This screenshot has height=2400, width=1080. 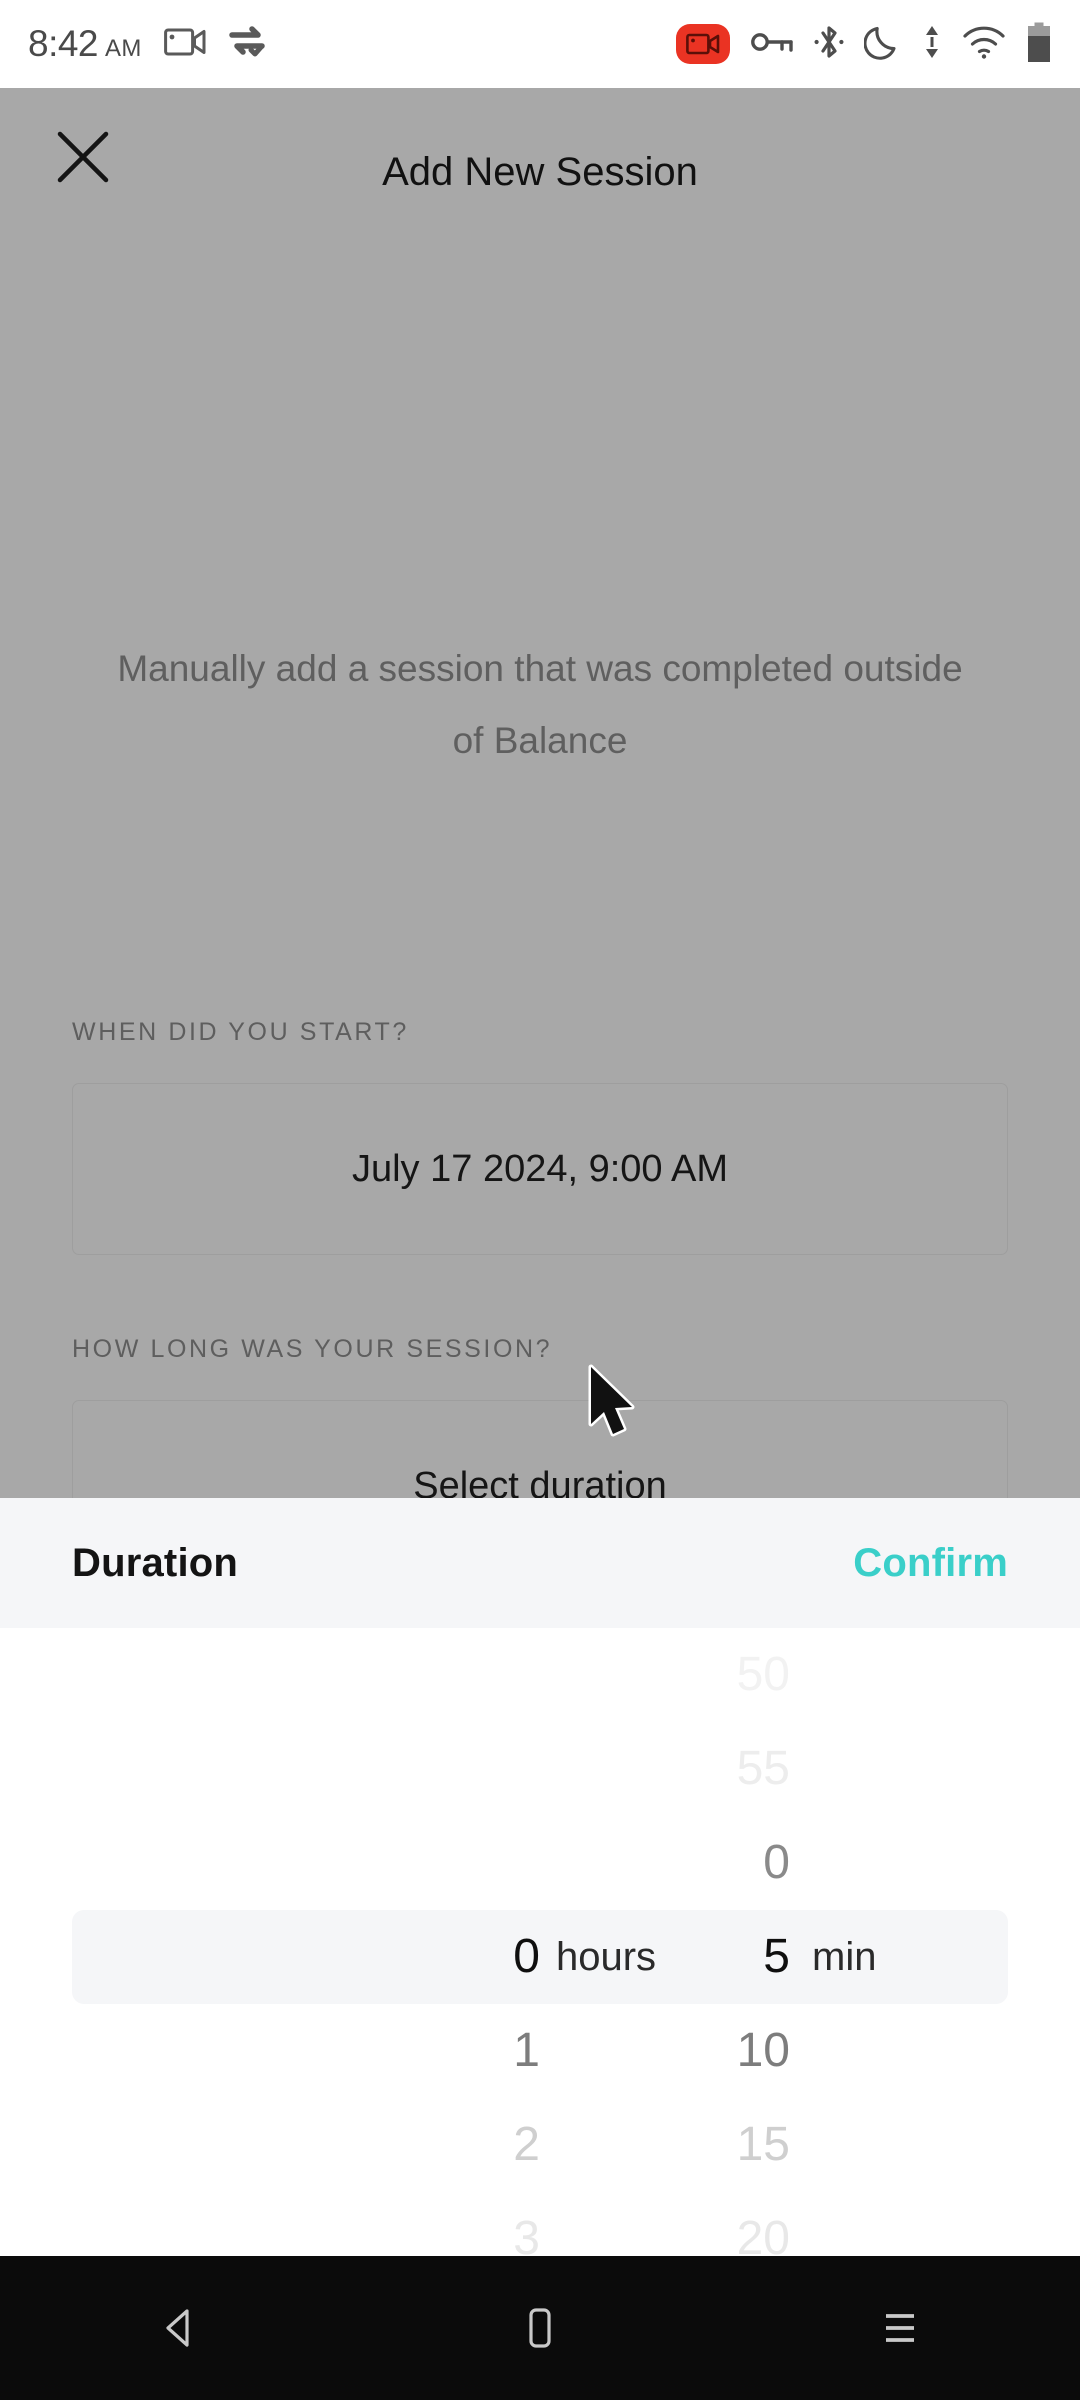 What do you see at coordinates (63, 43) in the screenshot?
I see `clock-time: 8:42` at bounding box center [63, 43].